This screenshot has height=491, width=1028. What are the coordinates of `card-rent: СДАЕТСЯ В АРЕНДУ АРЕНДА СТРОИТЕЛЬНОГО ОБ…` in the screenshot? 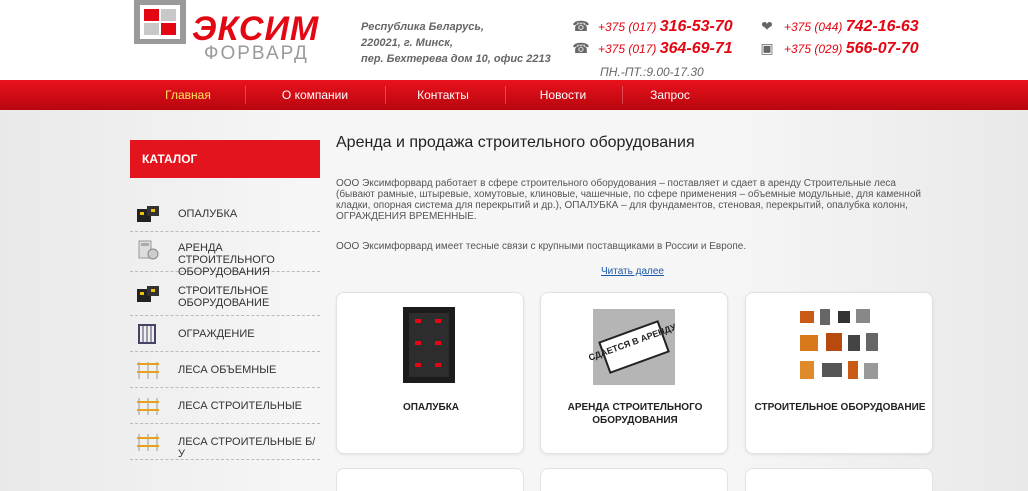 It's located at (634, 373).